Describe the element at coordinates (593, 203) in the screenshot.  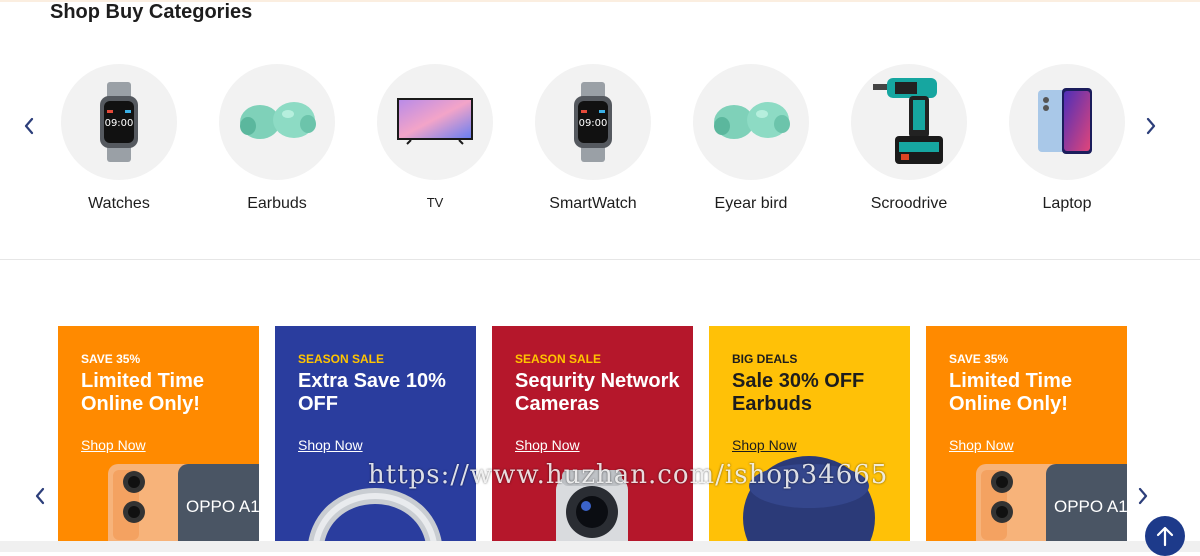
I see `category-label: SmartWatch` at that location.